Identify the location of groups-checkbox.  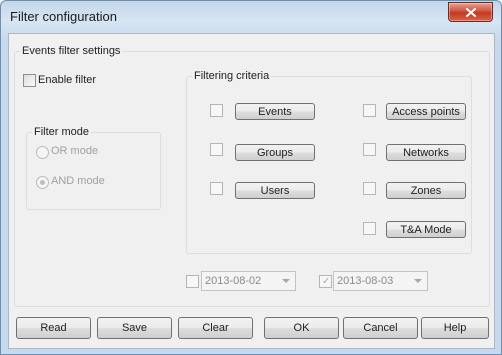
(216, 149).